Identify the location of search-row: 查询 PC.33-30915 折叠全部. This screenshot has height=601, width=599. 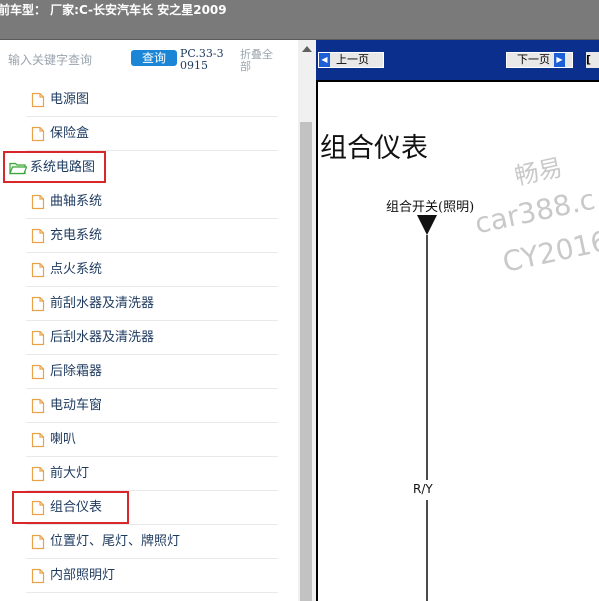
(149, 61).